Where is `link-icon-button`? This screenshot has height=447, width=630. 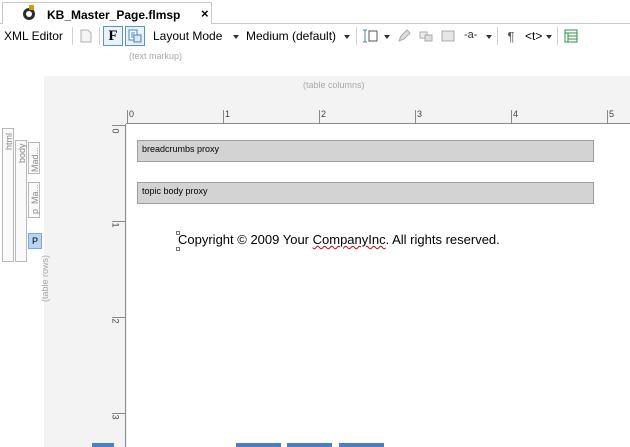
link-icon-button is located at coordinates (426, 36).